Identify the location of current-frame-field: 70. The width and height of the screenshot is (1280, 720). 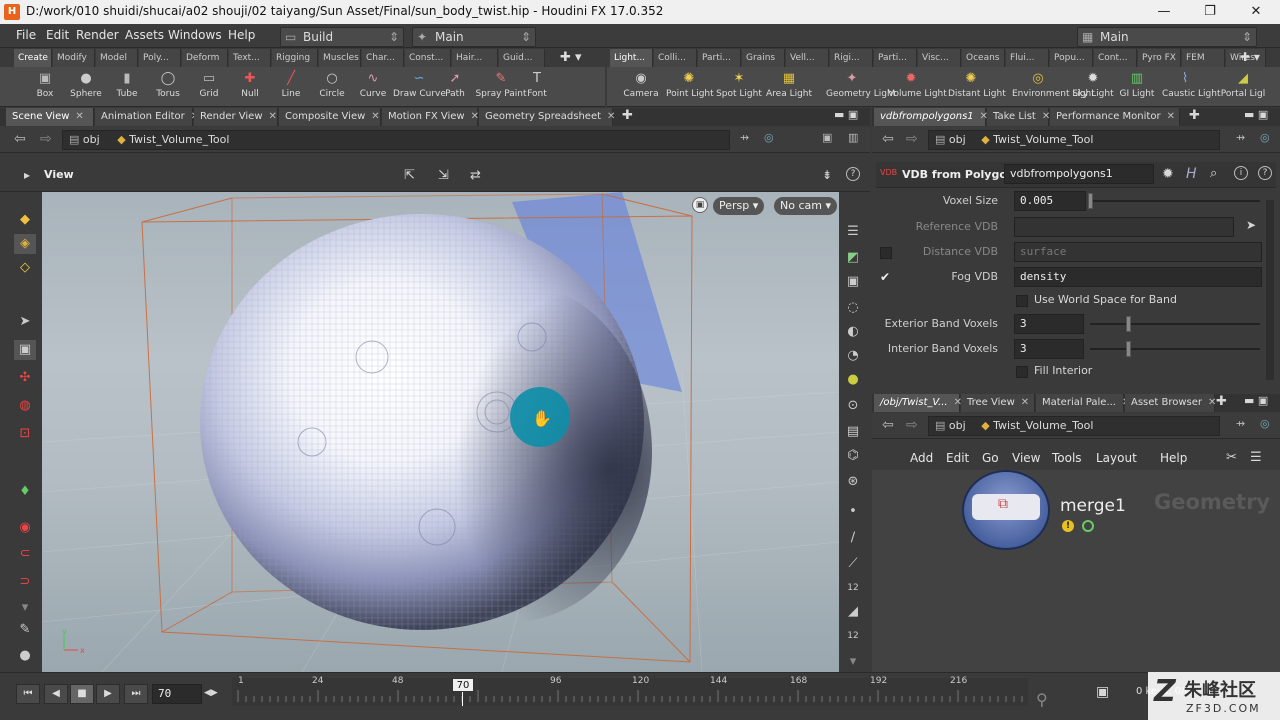
(177, 694).